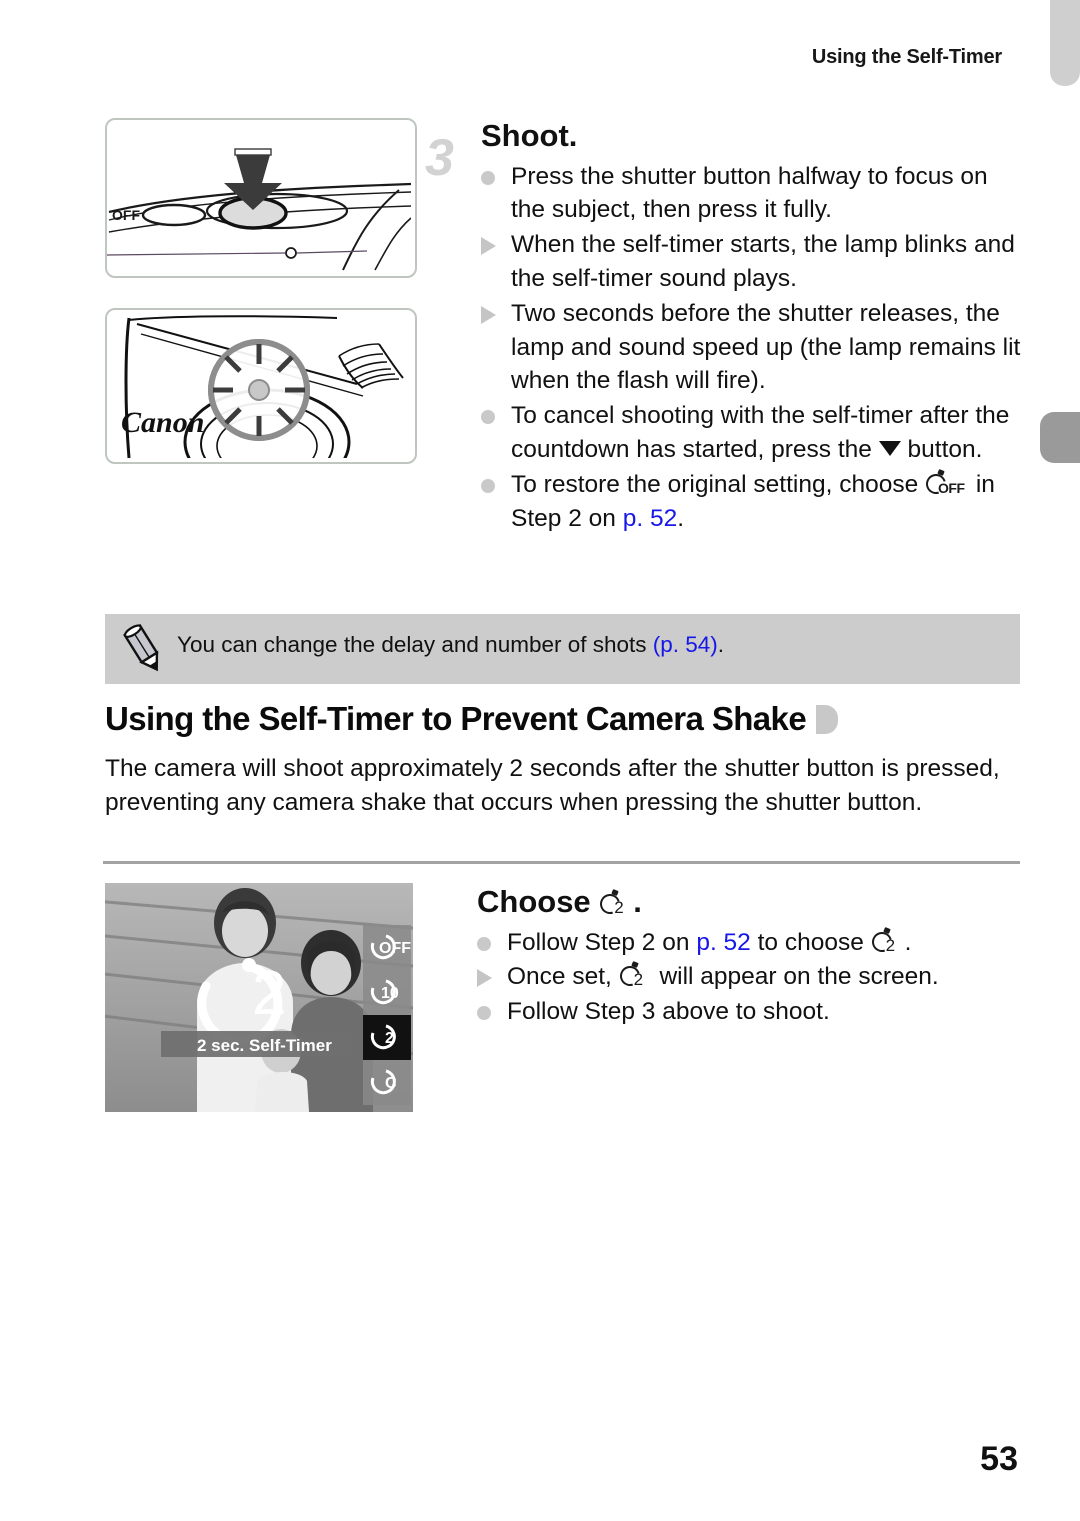 The width and height of the screenshot is (1080, 1521). Describe the element at coordinates (269, 993) in the screenshot. I see `countdown-value: 2` at that location.